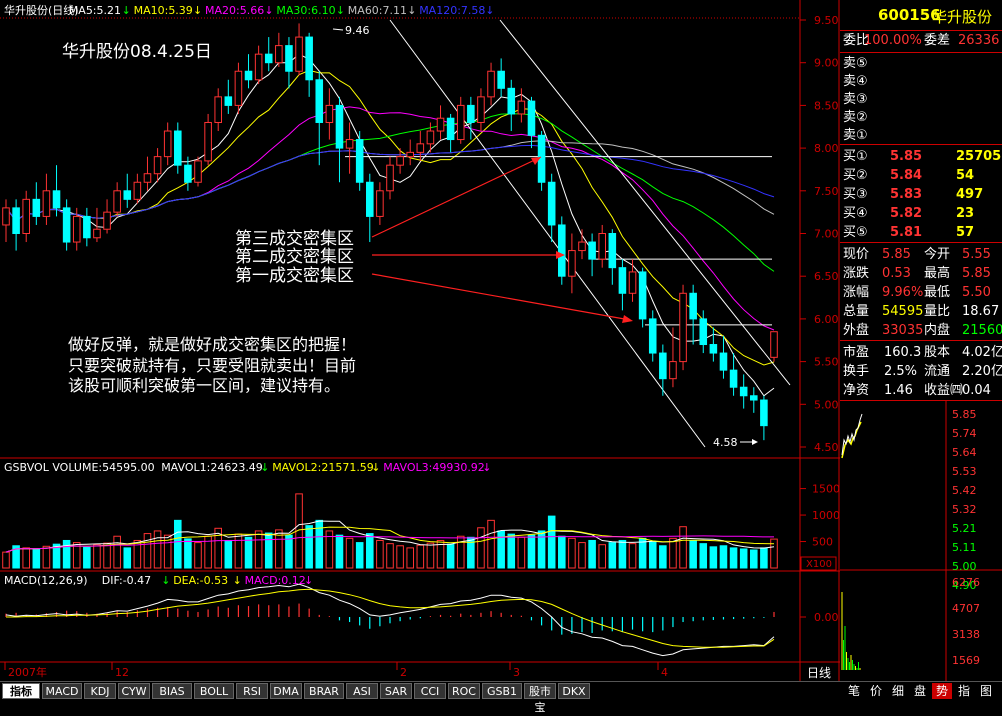 The image size is (1002, 716). I want to click on fund-row: 净资 1.46 收益㈣ 0.04, so click(921, 391).